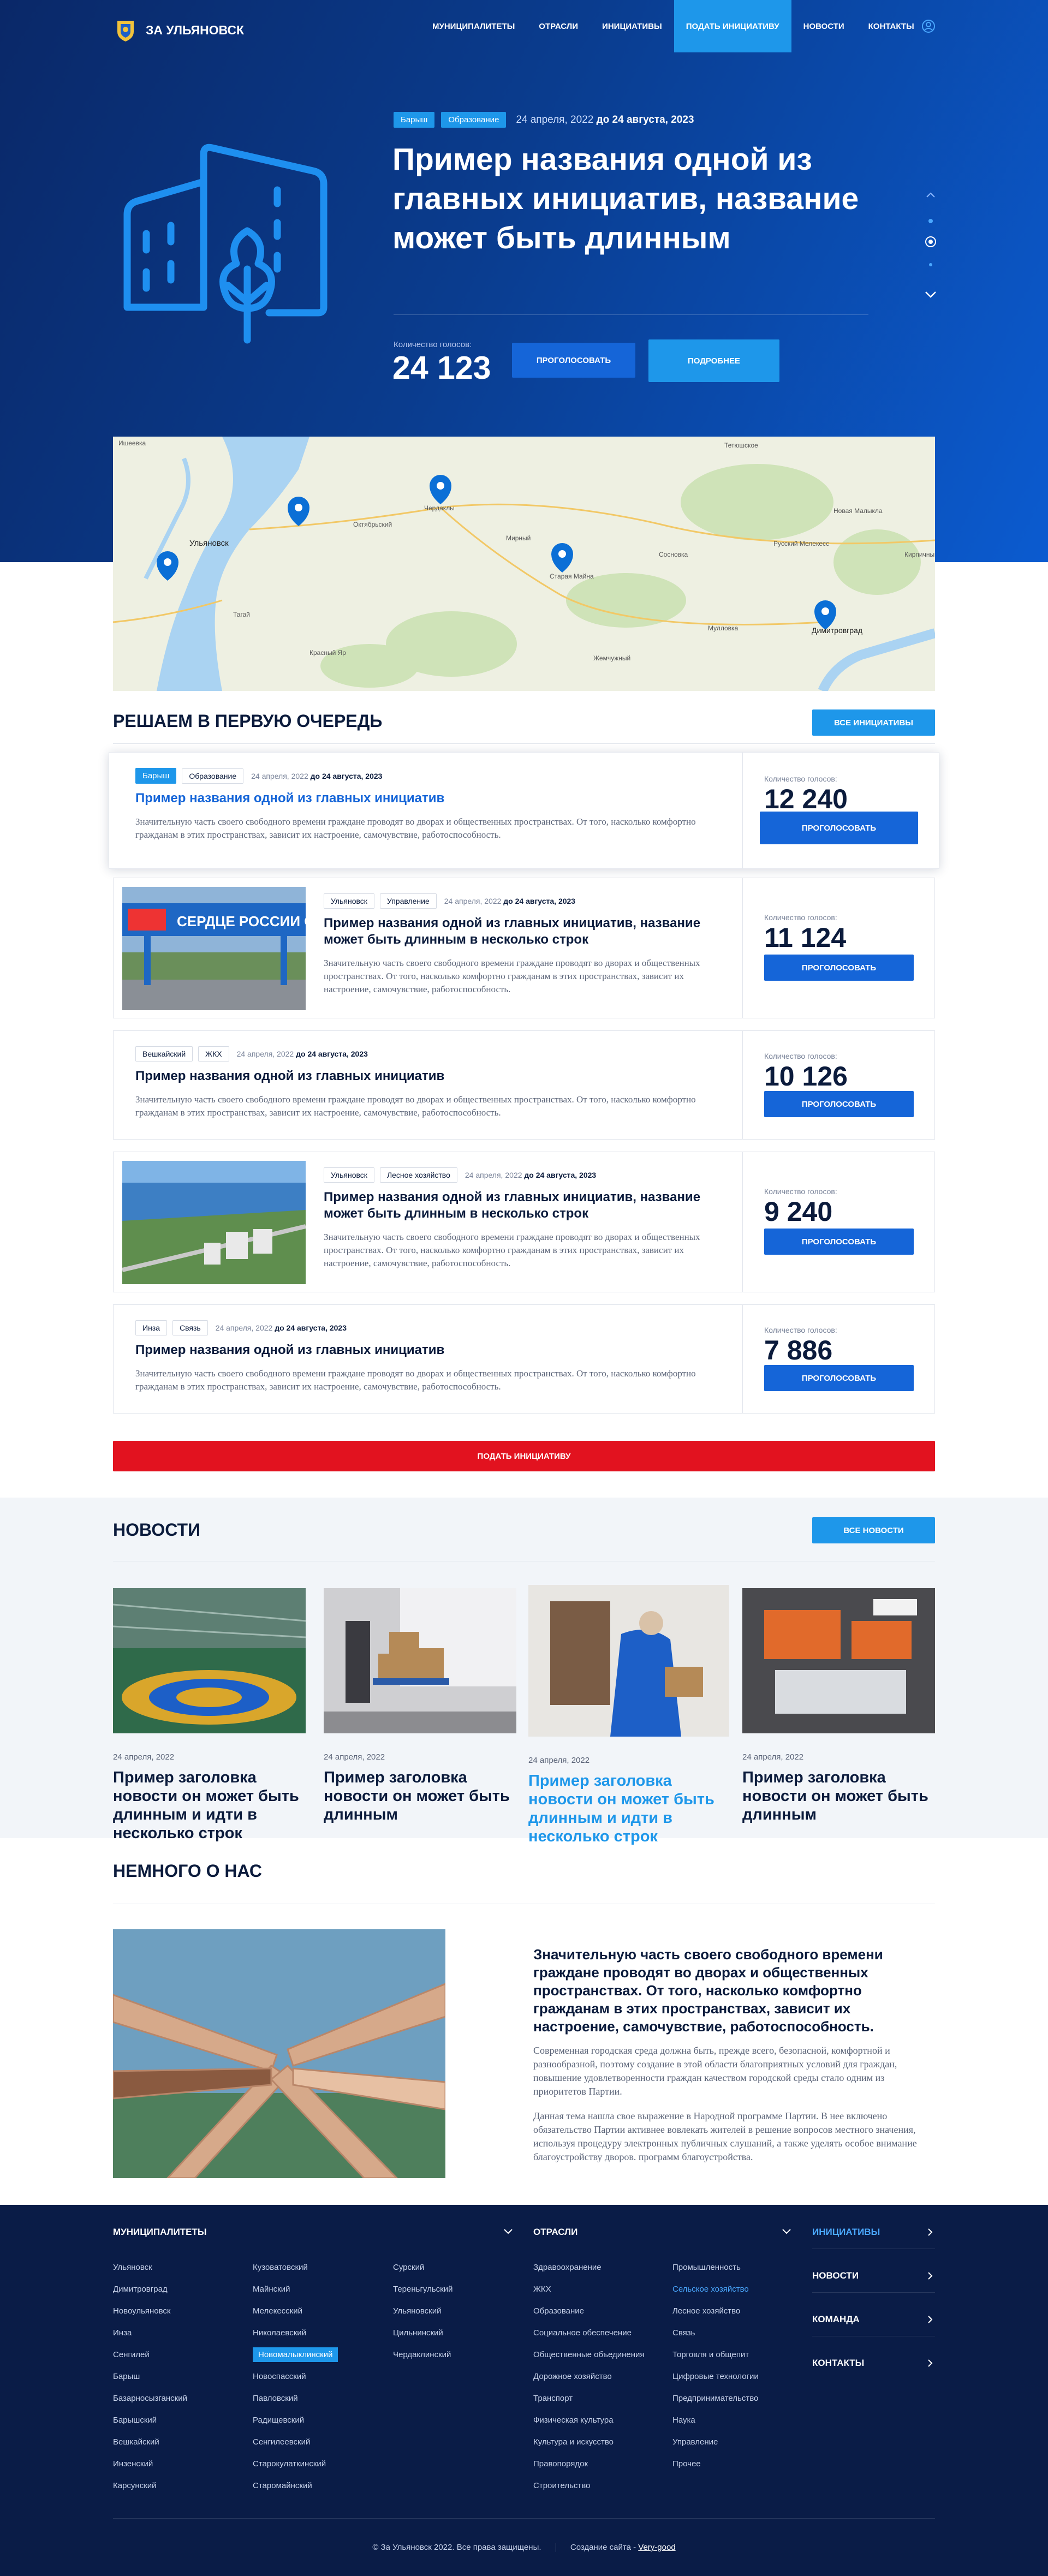  Describe the element at coordinates (315, 2404) in the screenshot. I see `footer-link: Павловский` at that location.